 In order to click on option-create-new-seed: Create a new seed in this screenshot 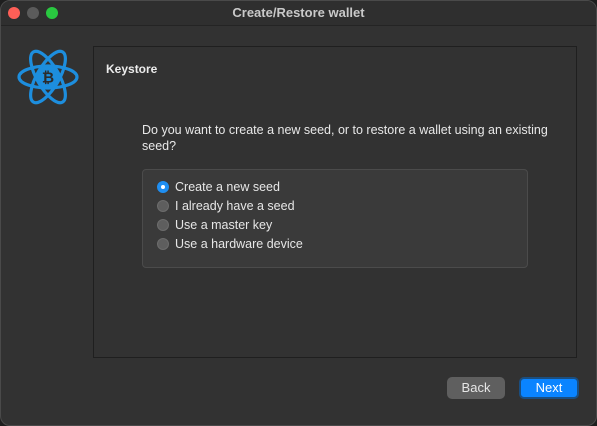, I will do `click(218, 187)`.